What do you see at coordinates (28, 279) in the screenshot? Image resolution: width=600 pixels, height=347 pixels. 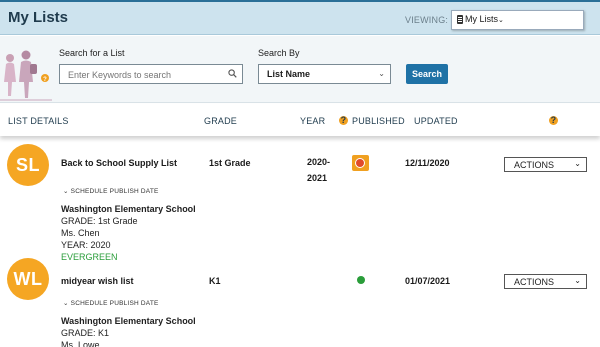 I see `avatar: WL` at bounding box center [28, 279].